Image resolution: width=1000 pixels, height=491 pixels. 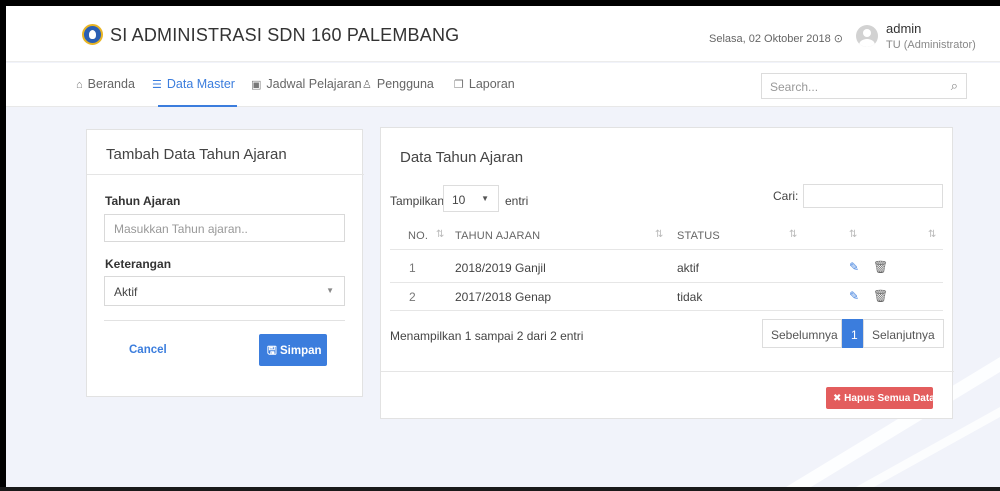 What do you see at coordinates (138, 264) in the screenshot?
I see `keterangan-label: Keterangan` at bounding box center [138, 264].